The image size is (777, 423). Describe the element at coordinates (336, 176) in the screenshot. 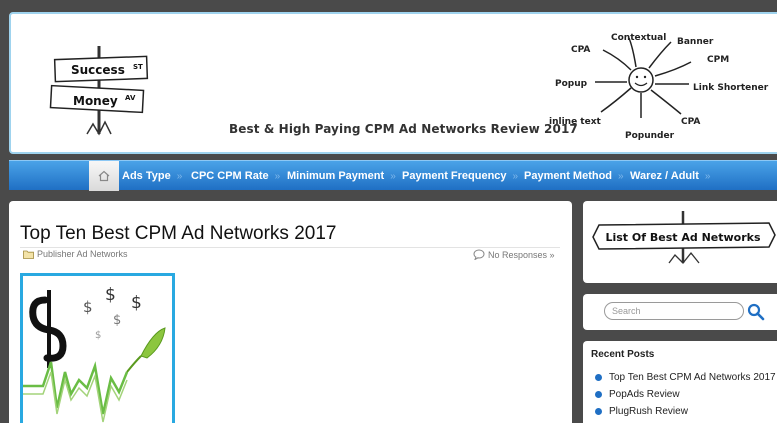

I see `nav-item-label: Minimum Payment` at that location.